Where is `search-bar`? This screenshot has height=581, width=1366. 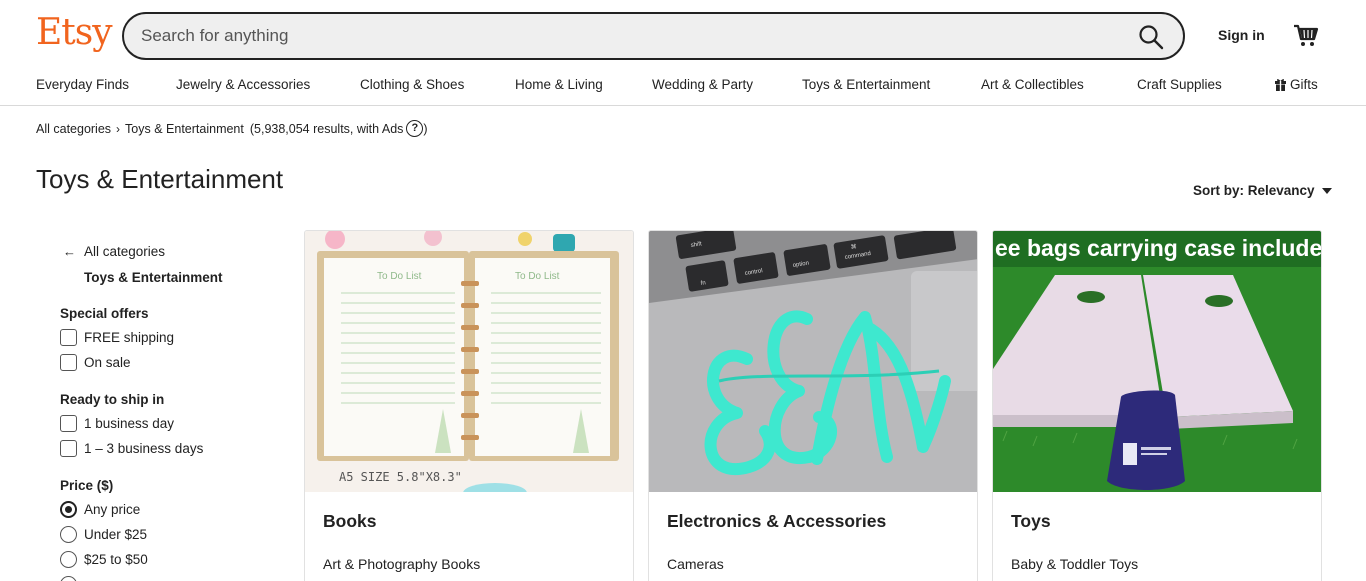 search-bar is located at coordinates (653, 36).